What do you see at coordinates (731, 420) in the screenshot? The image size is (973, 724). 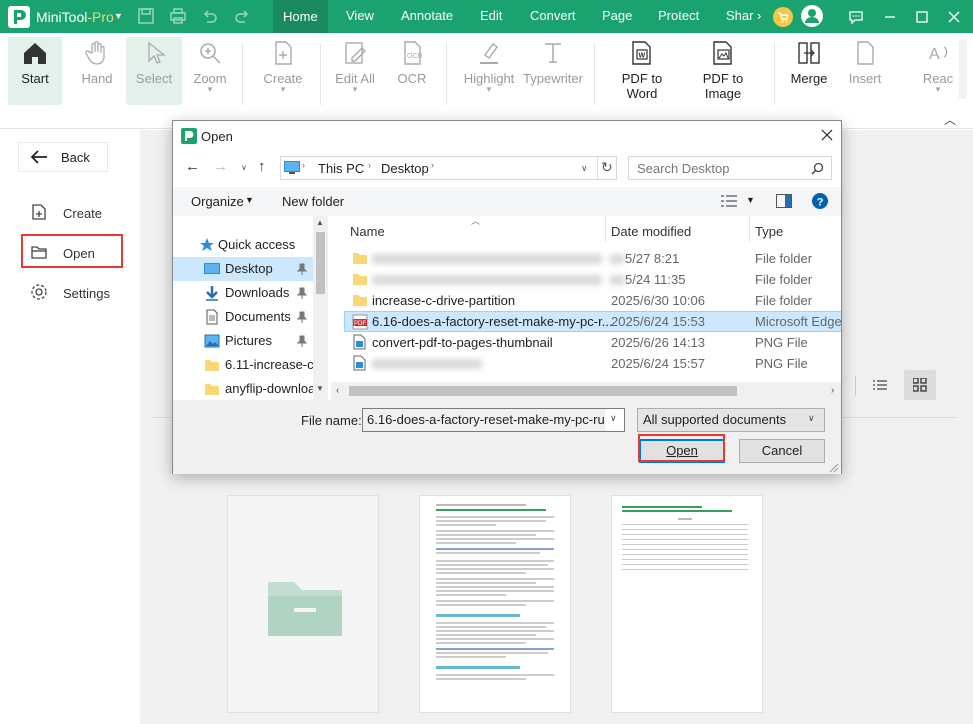 I see `file-type-select: All supported documents ∨` at bounding box center [731, 420].